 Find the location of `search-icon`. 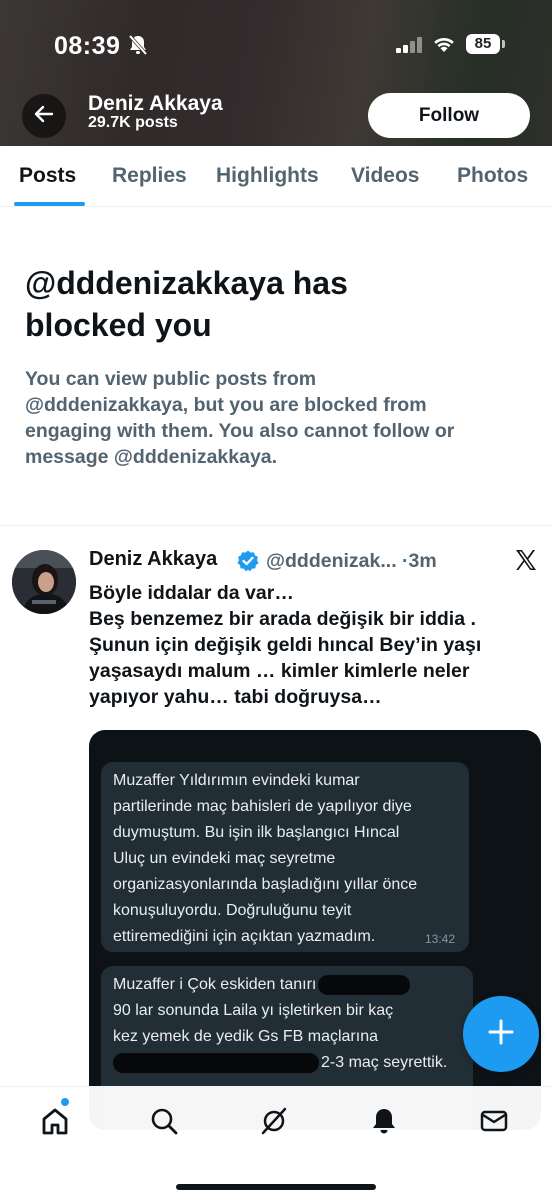

search-icon is located at coordinates (164, 1123).